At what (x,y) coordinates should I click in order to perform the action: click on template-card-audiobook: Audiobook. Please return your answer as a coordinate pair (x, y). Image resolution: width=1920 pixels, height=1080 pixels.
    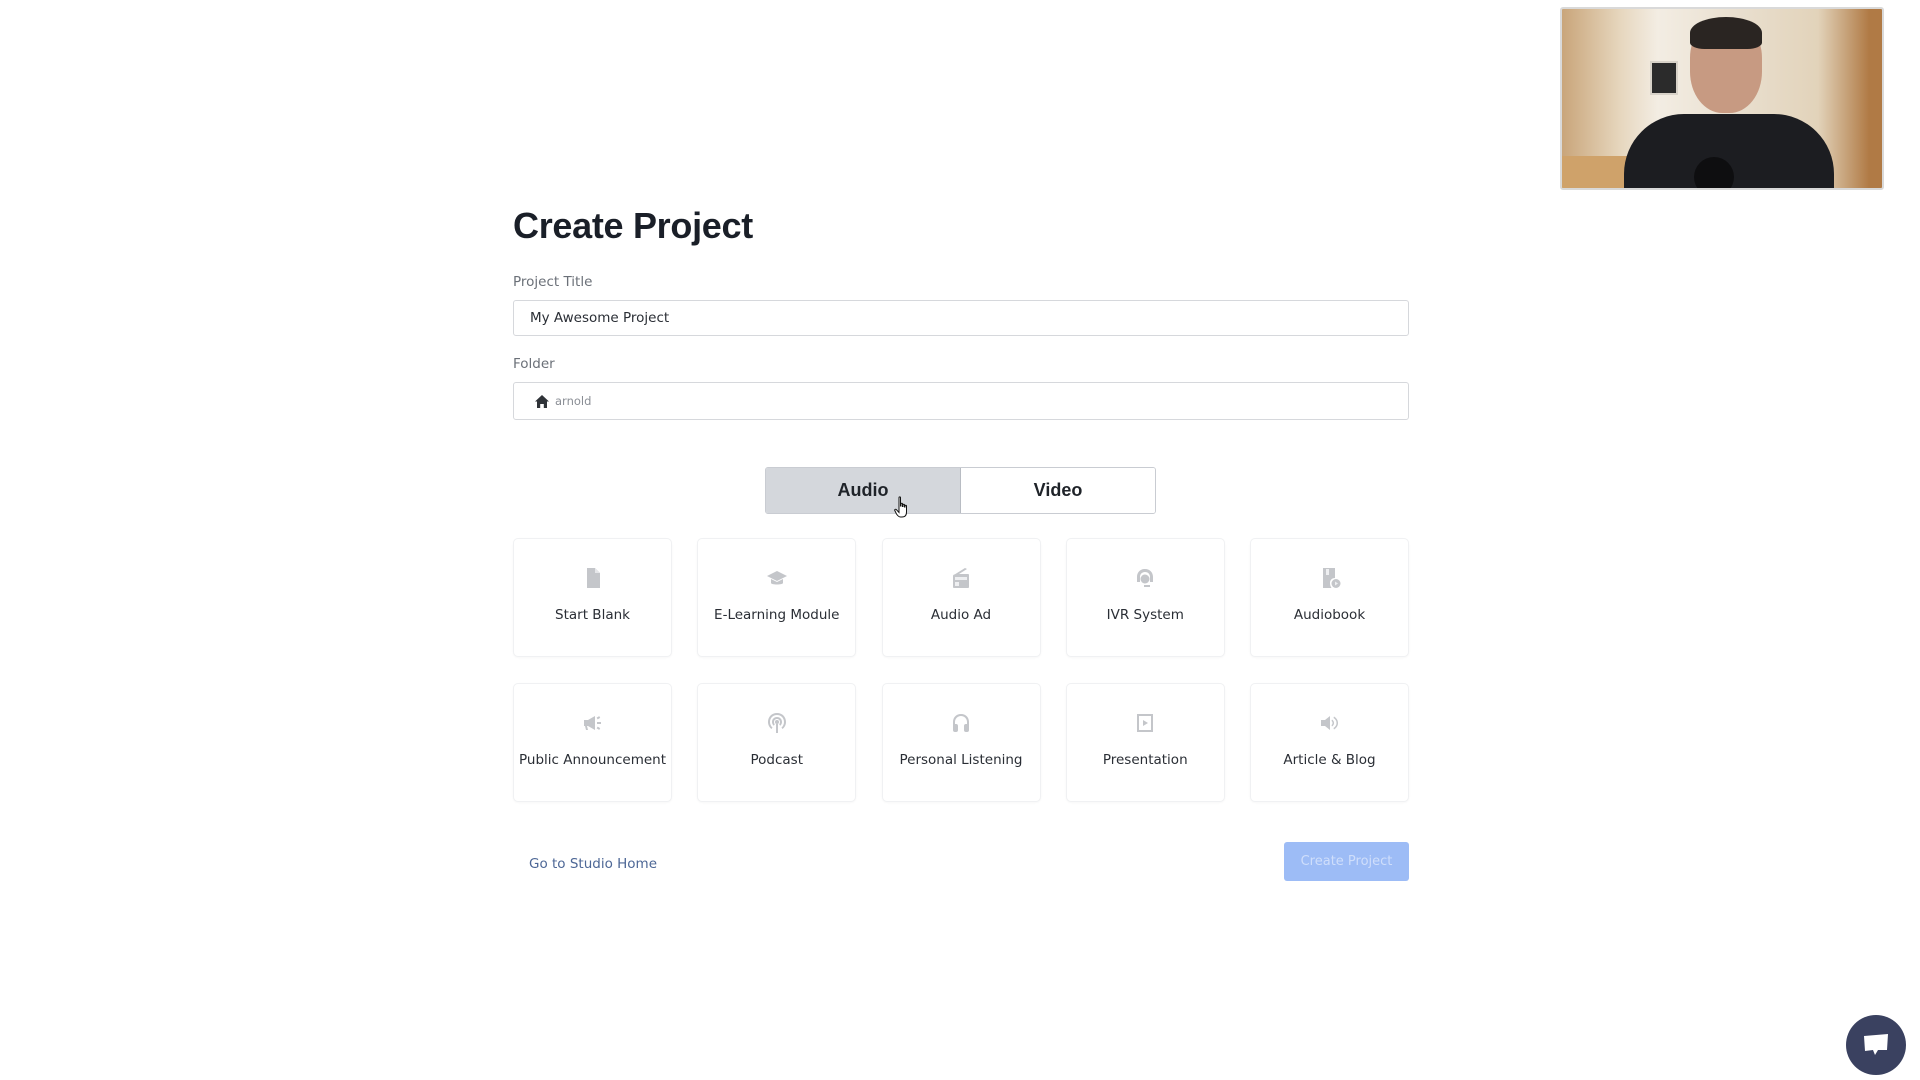
    Looking at the image, I should click on (1329, 597).